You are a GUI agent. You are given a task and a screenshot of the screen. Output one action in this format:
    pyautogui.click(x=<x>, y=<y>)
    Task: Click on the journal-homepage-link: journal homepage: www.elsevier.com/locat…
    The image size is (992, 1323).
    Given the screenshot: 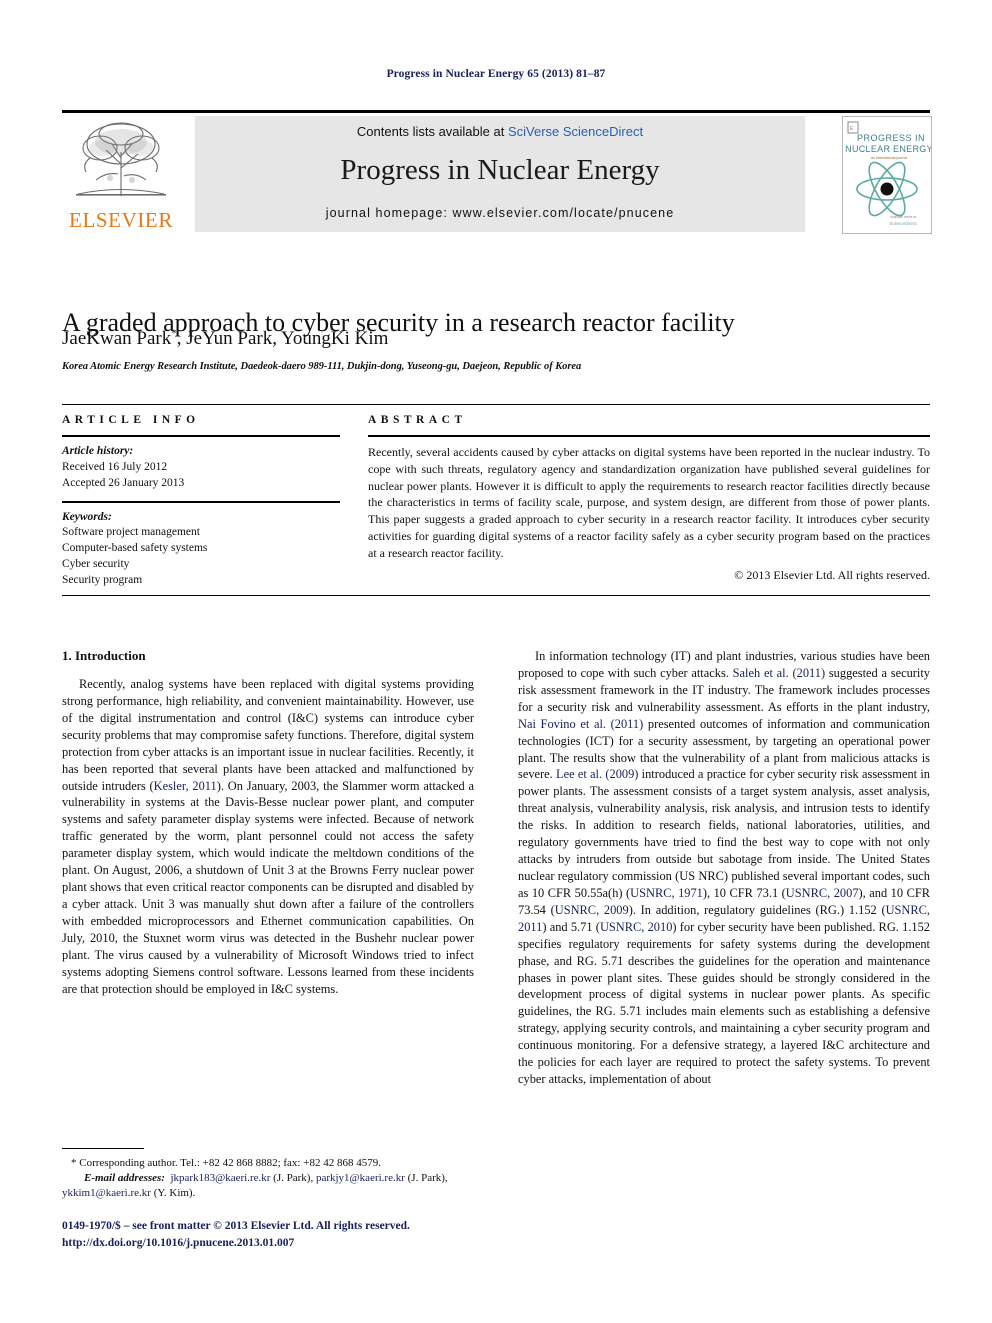 What is the action you would take?
    pyautogui.click(x=500, y=213)
    